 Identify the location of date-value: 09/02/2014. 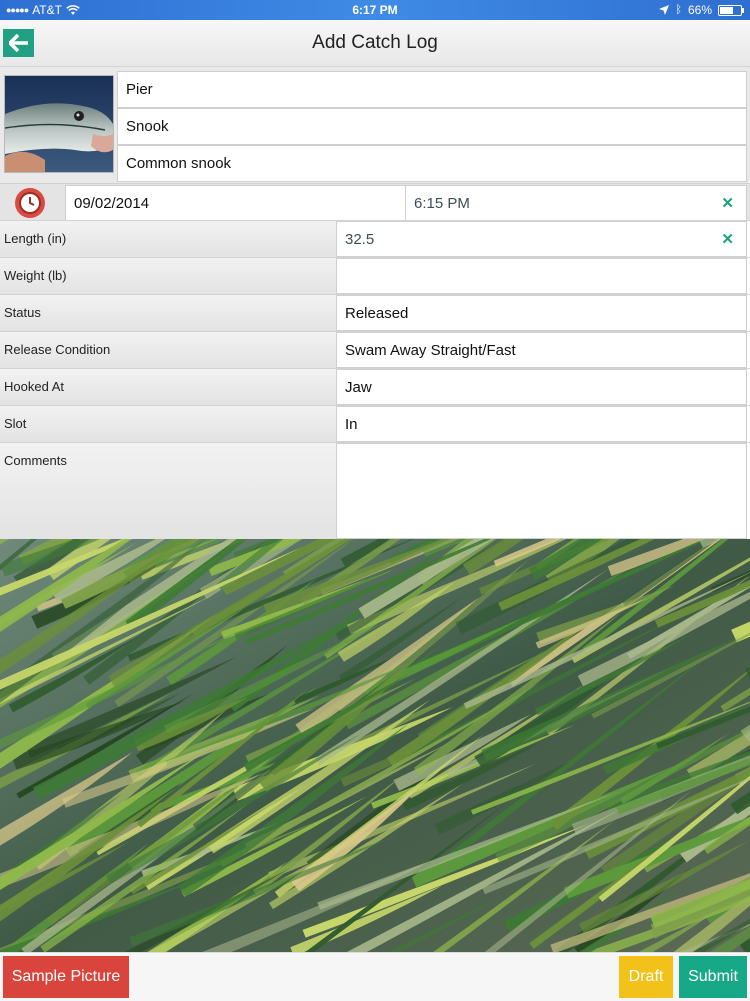
(111, 203).